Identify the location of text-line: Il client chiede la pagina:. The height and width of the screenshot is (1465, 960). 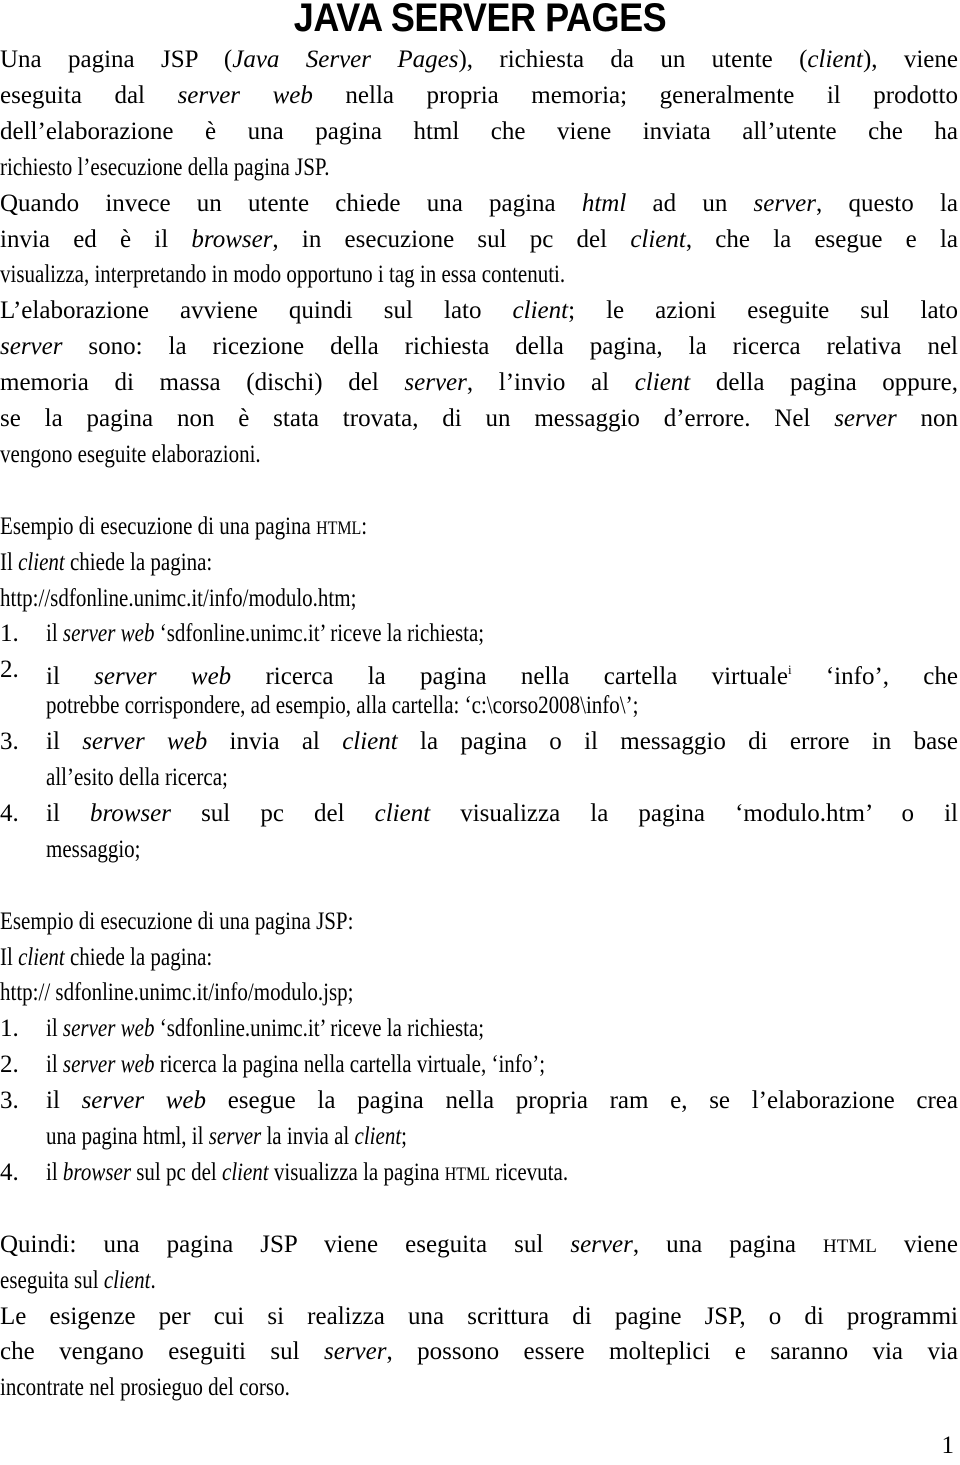
(479, 563).